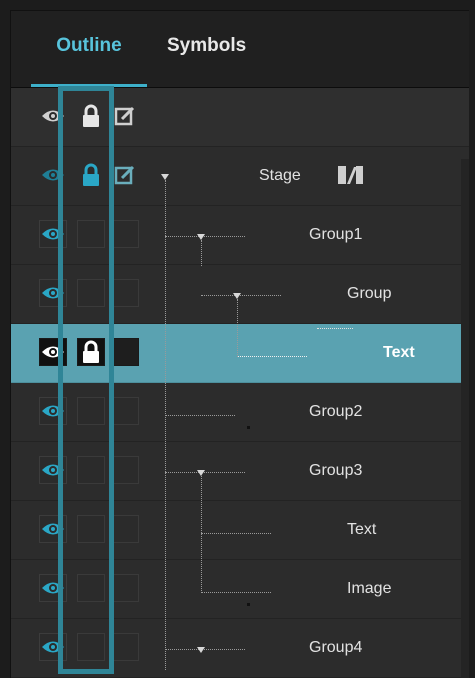 The height and width of the screenshot is (678, 475). I want to click on active-tab-underline, so click(89, 85).